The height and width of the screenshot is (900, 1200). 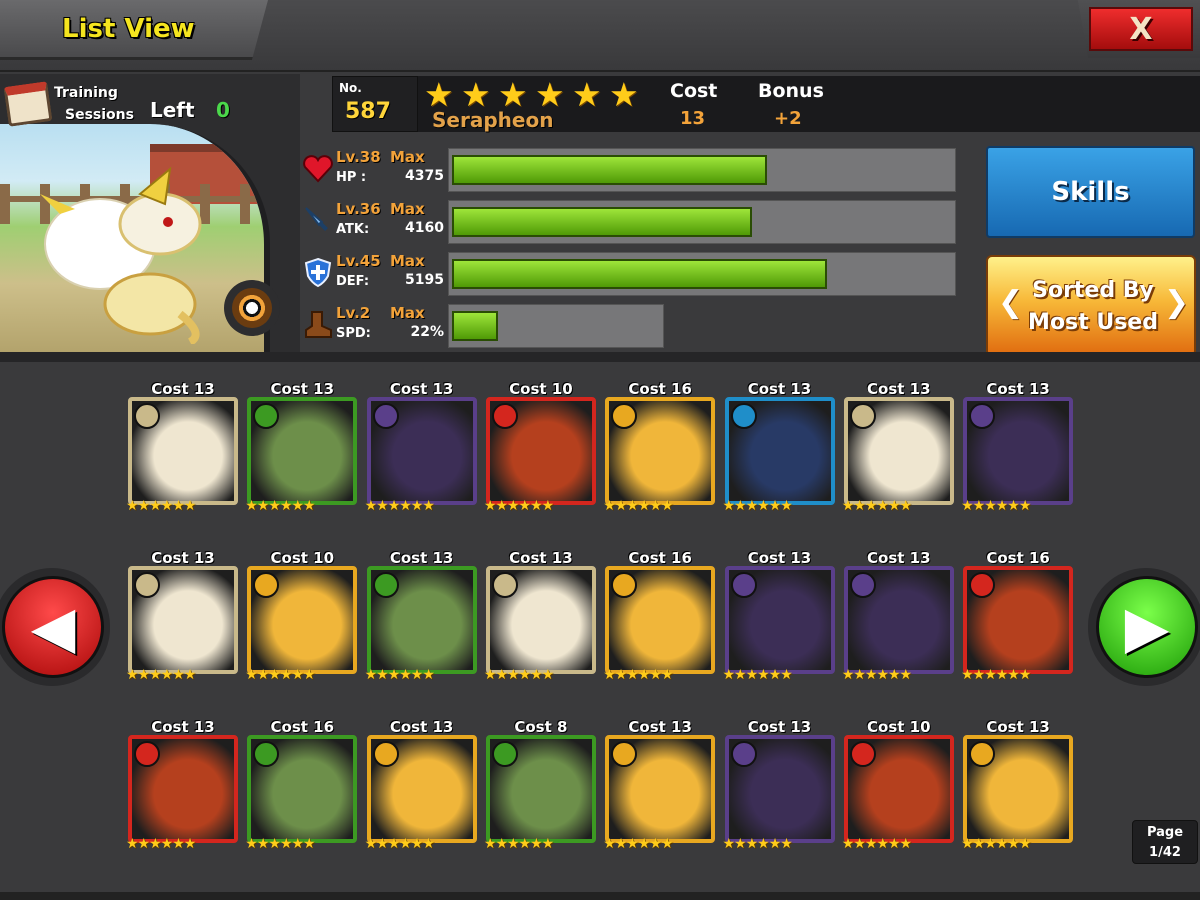 I want to click on next-page-button: ▶, so click(x=1144, y=627).